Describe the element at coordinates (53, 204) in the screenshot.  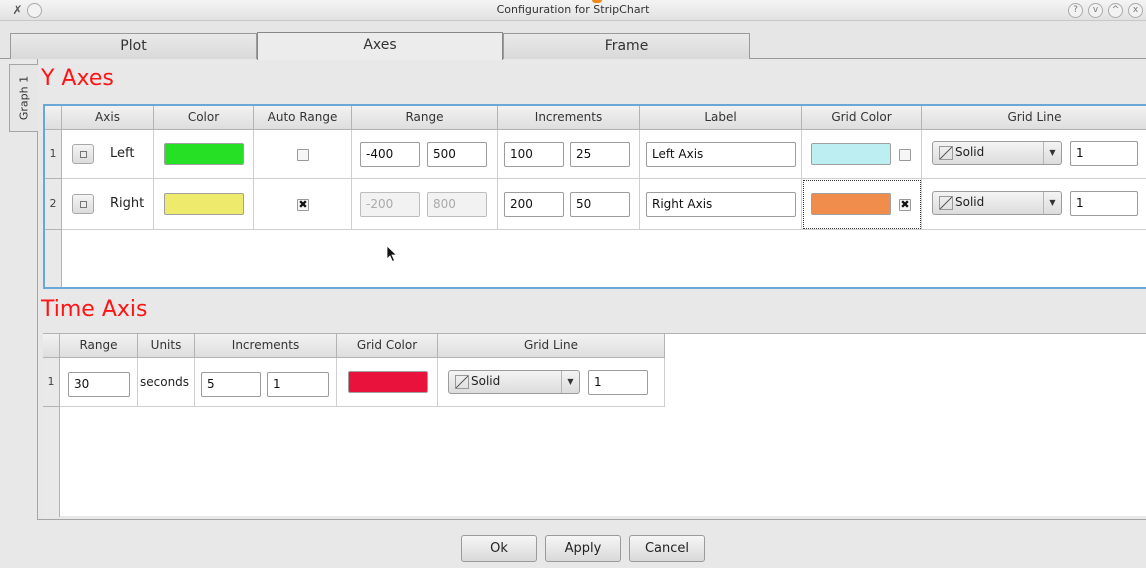
I see `row-number: 2` at that location.